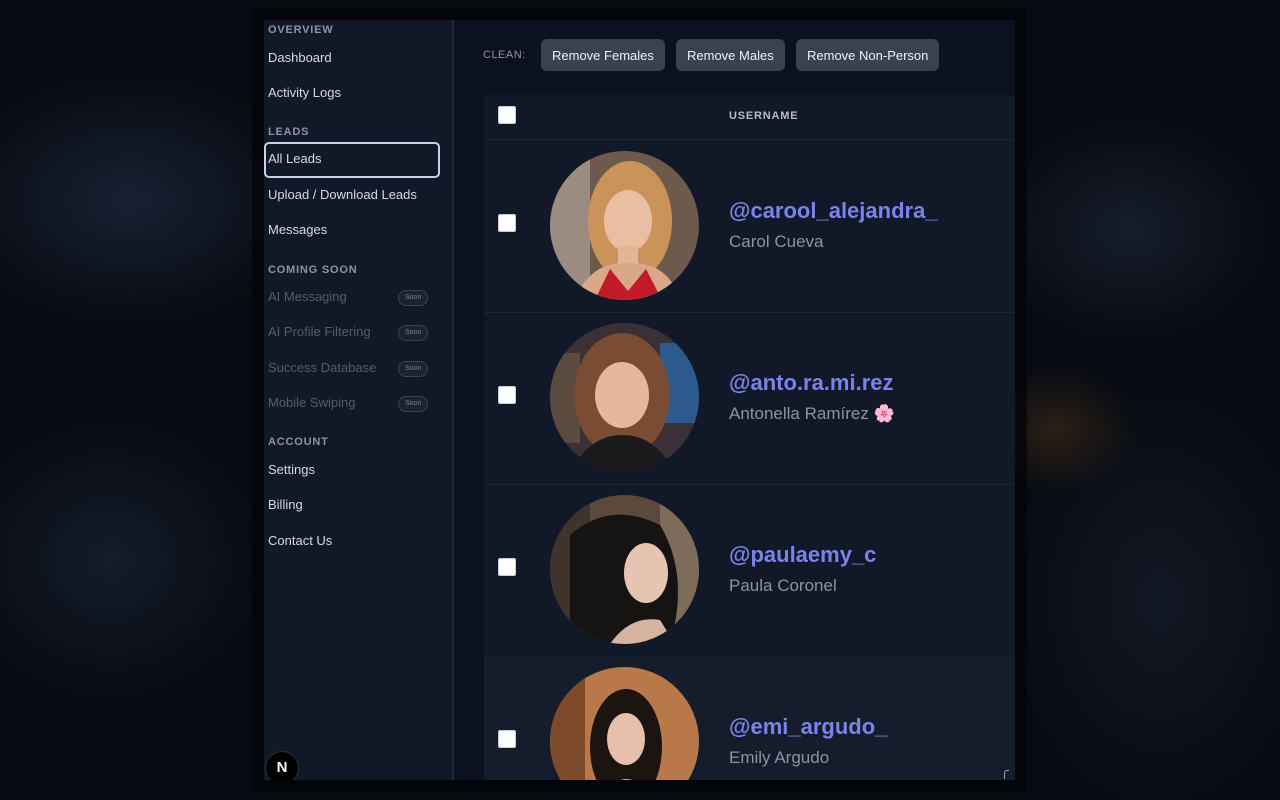 This screenshot has width=1280, height=800. What do you see at coordinates (298, 442) in the screenshot?
I see `section-account: ACCOUNT` at bounding box center [298, 442].